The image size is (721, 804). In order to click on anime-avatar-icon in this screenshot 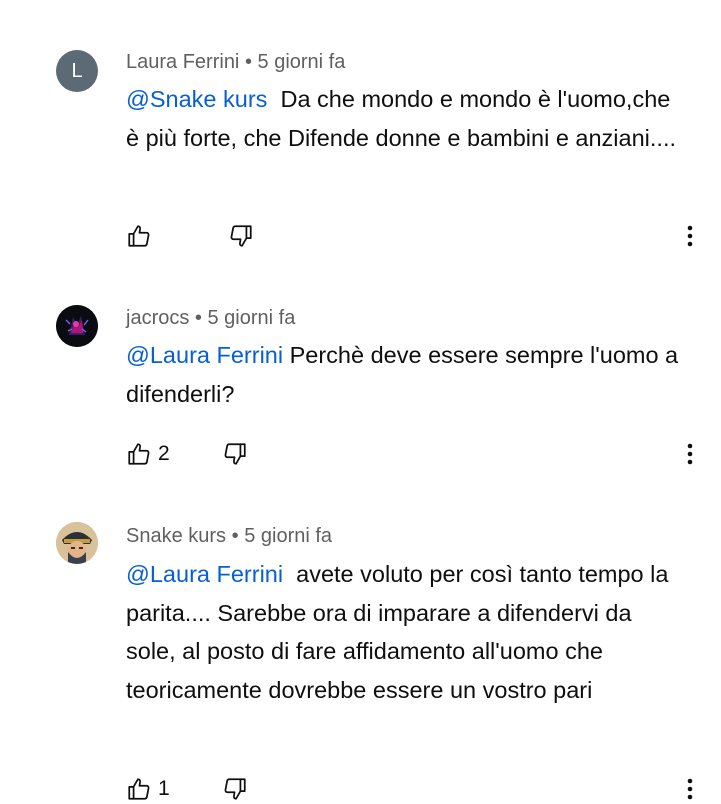, I will do `click(77, 326)`.